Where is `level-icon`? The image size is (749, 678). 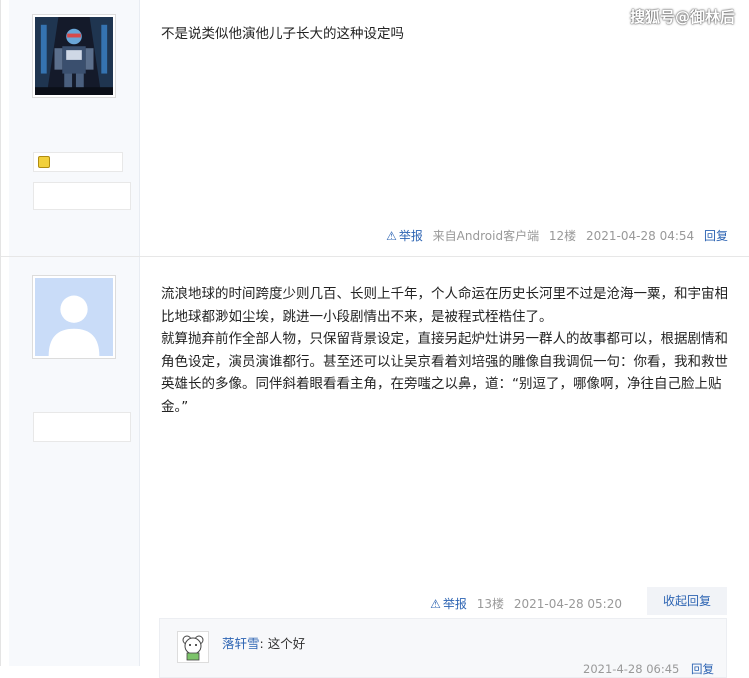
level-icon is located at coordinates (44, 162).